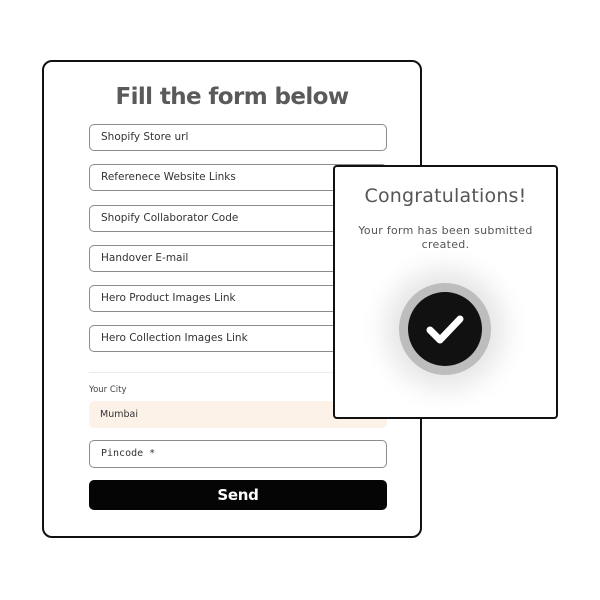 The width and height of the screenshot is (600, 600). I want to click on send-button: Send, so click(238, 495).